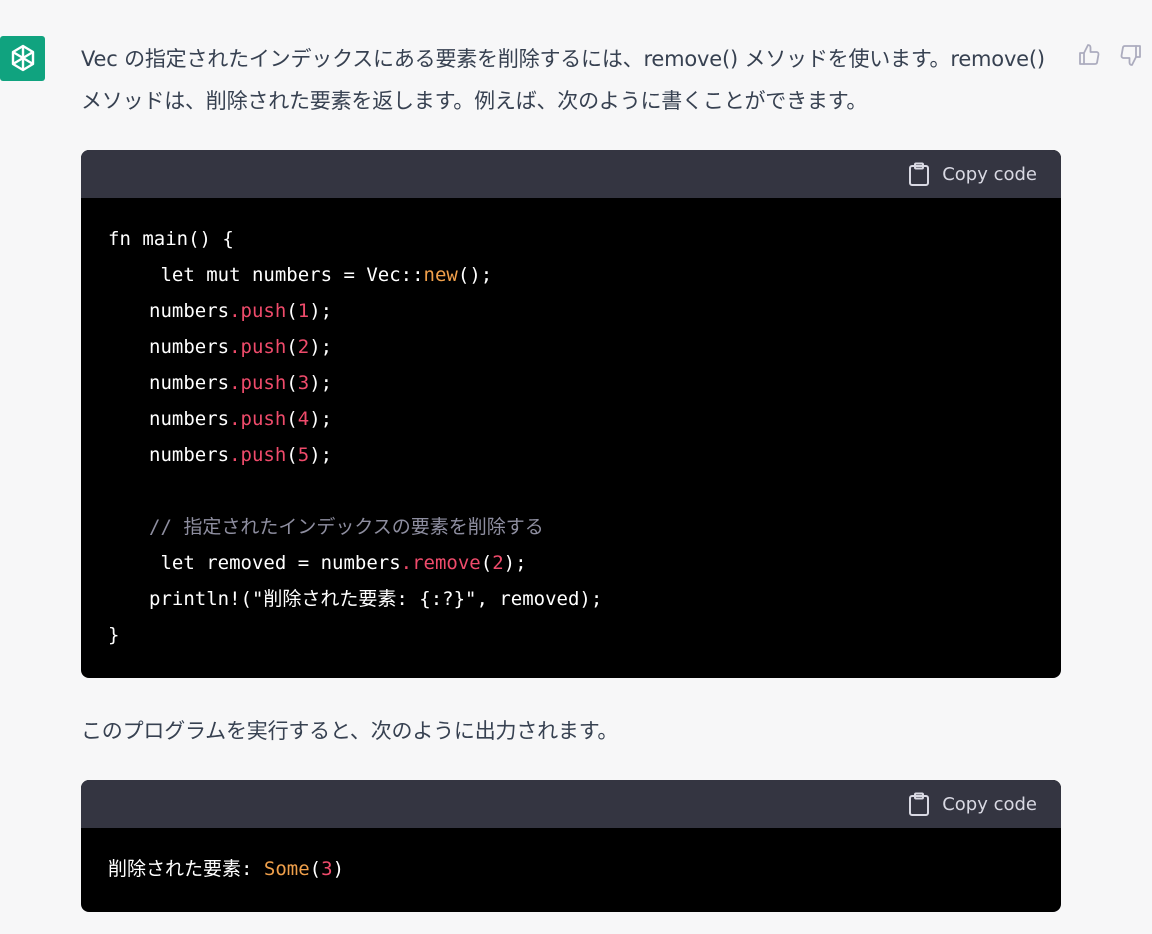  I want to click on code-line: println!("削除された要素: {:?}", removed);, so click(376, 599).